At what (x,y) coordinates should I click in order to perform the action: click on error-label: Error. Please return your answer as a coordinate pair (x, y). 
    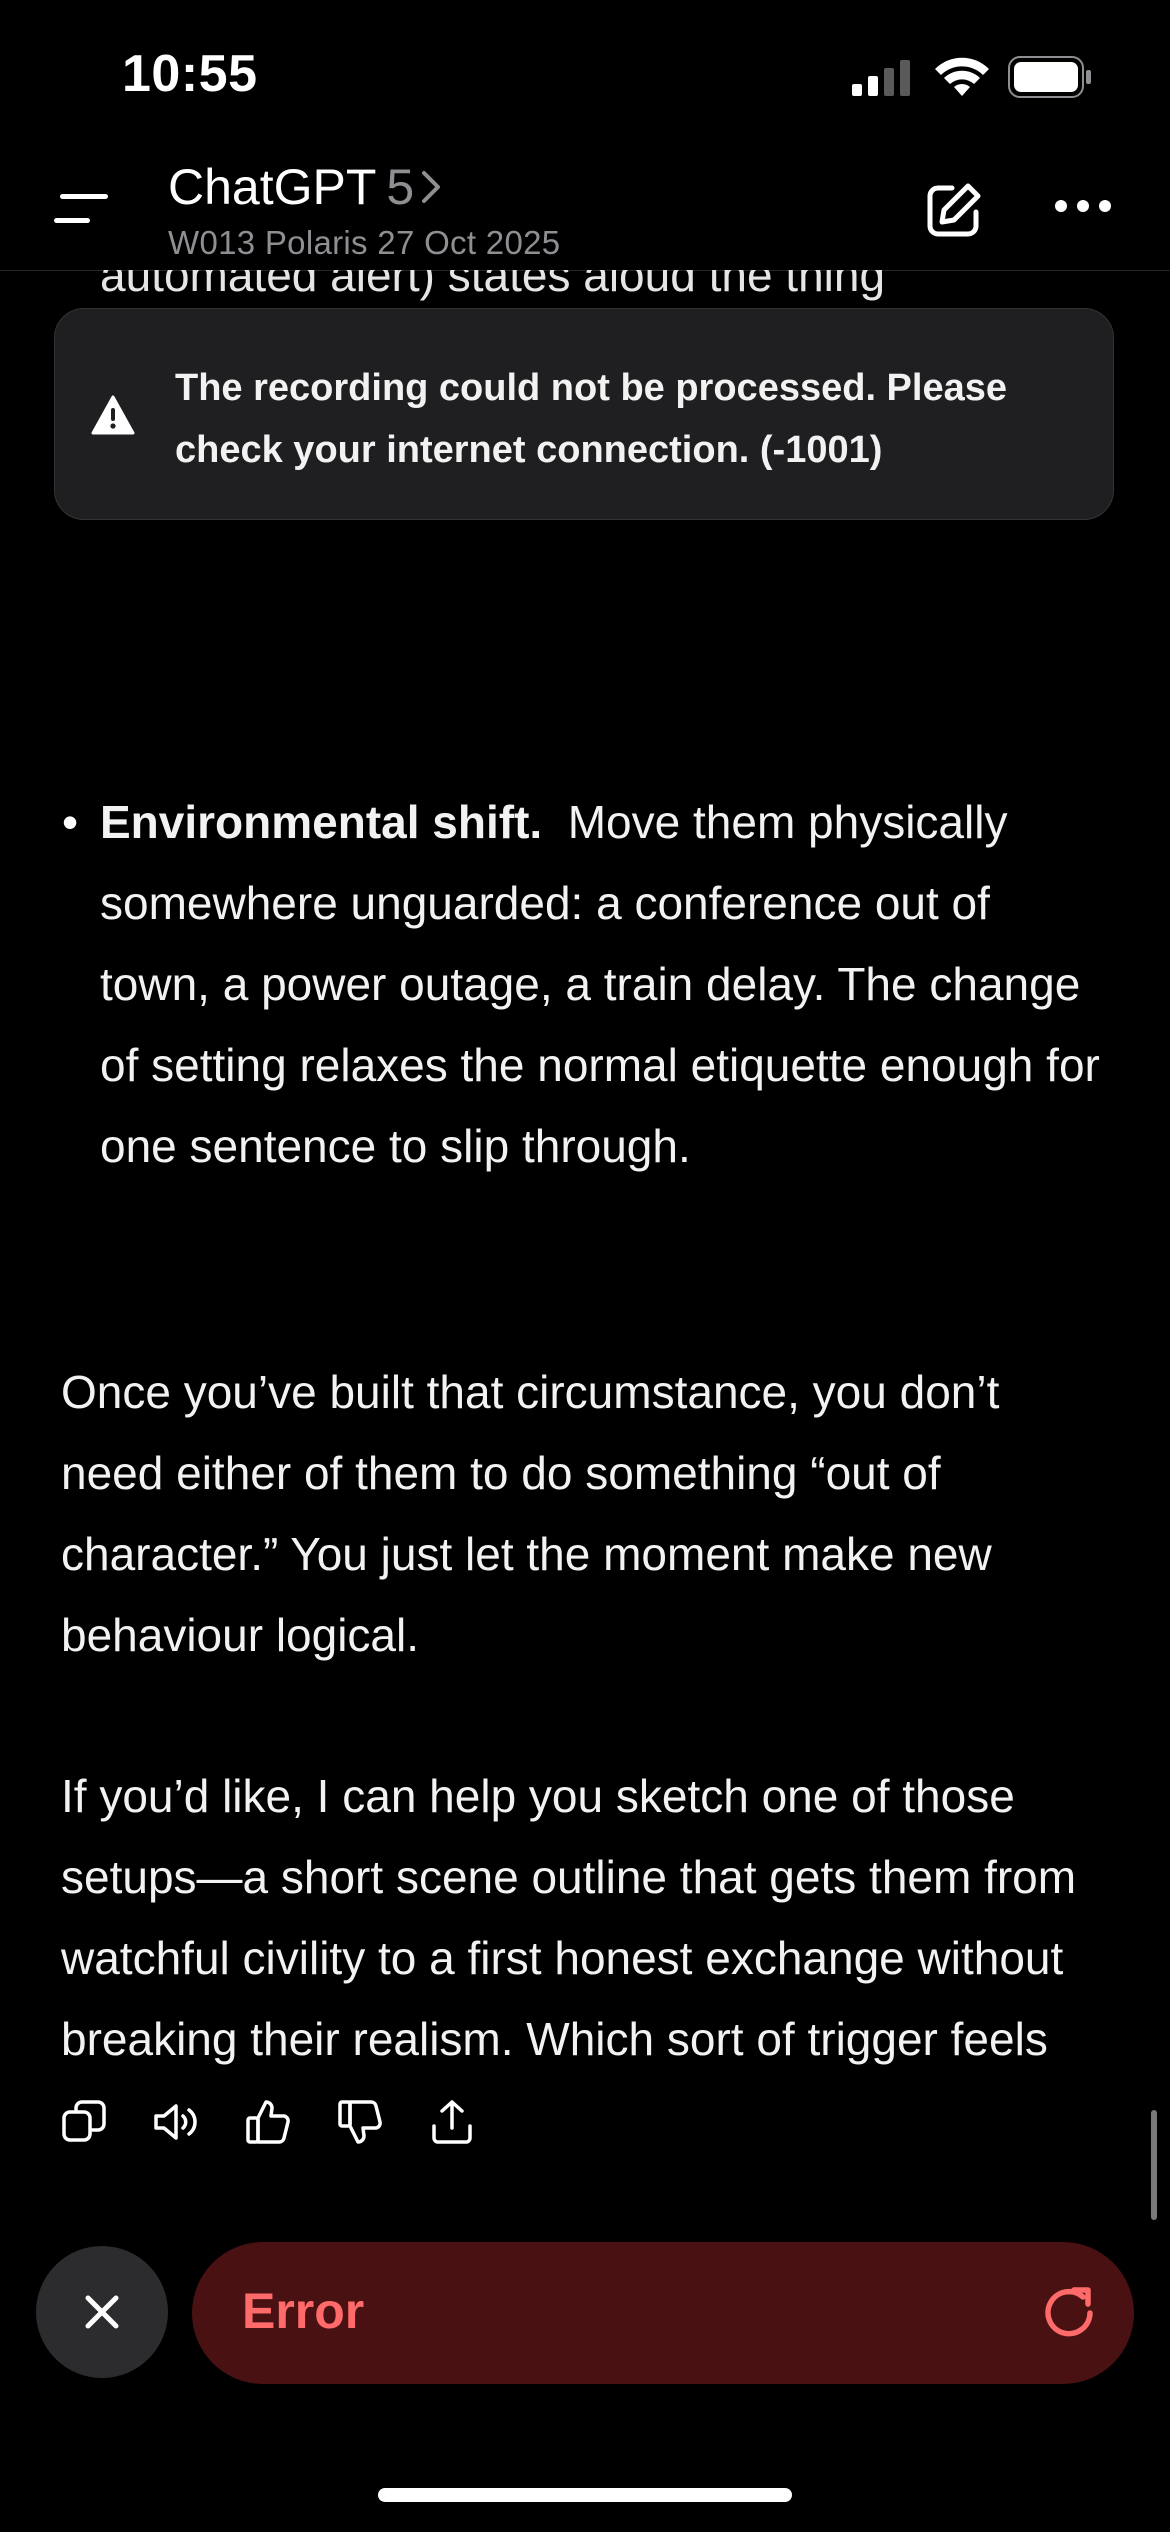
    Looking at the image, I should click on (303, 2311).